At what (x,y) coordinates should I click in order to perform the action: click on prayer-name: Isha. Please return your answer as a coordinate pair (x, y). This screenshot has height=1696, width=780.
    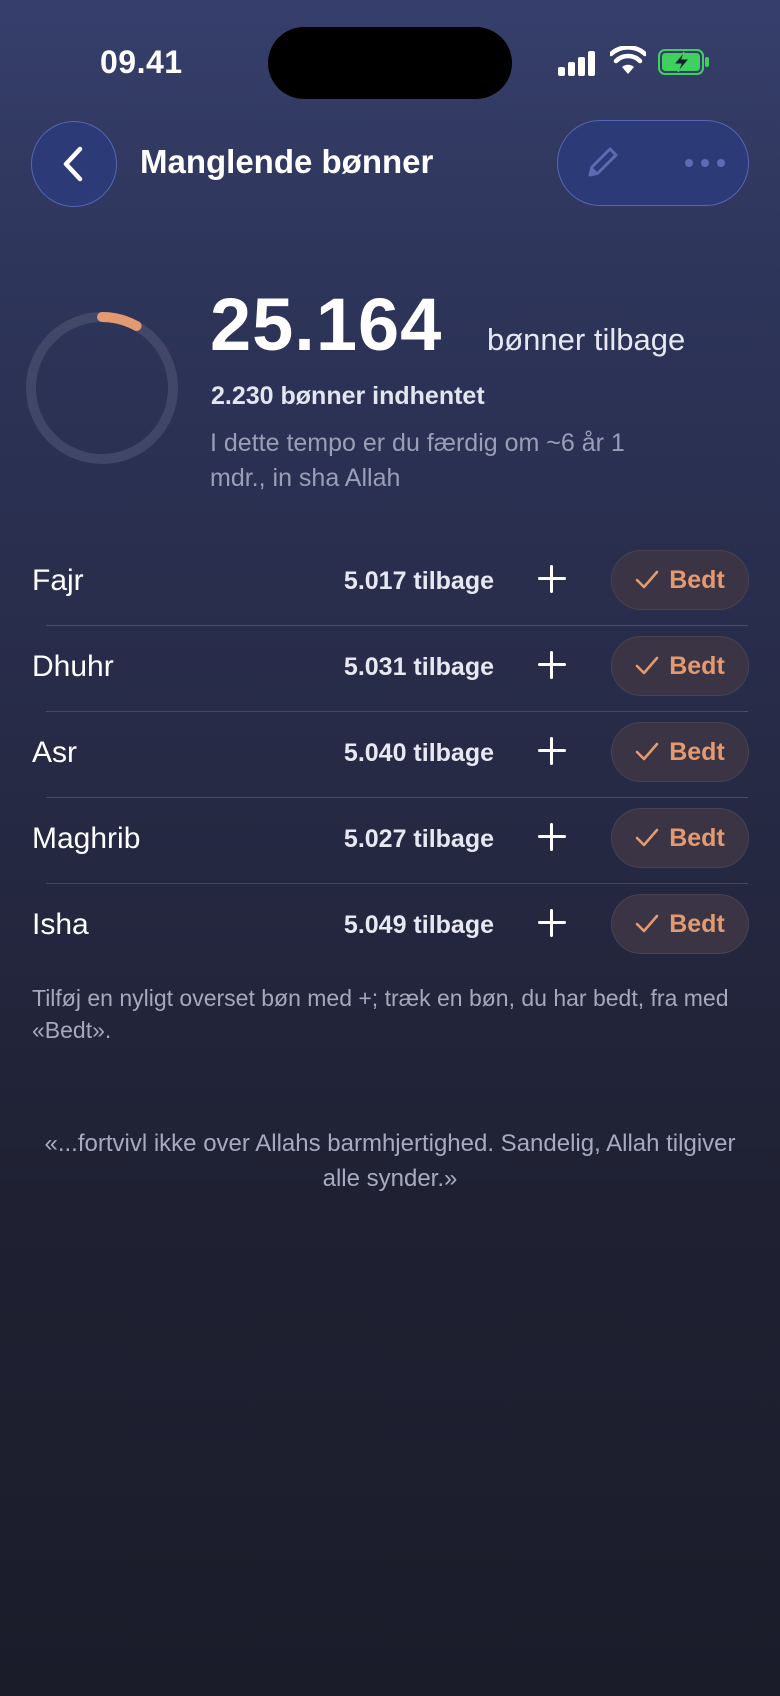
    Looking at the image, I should click on (60, 924).